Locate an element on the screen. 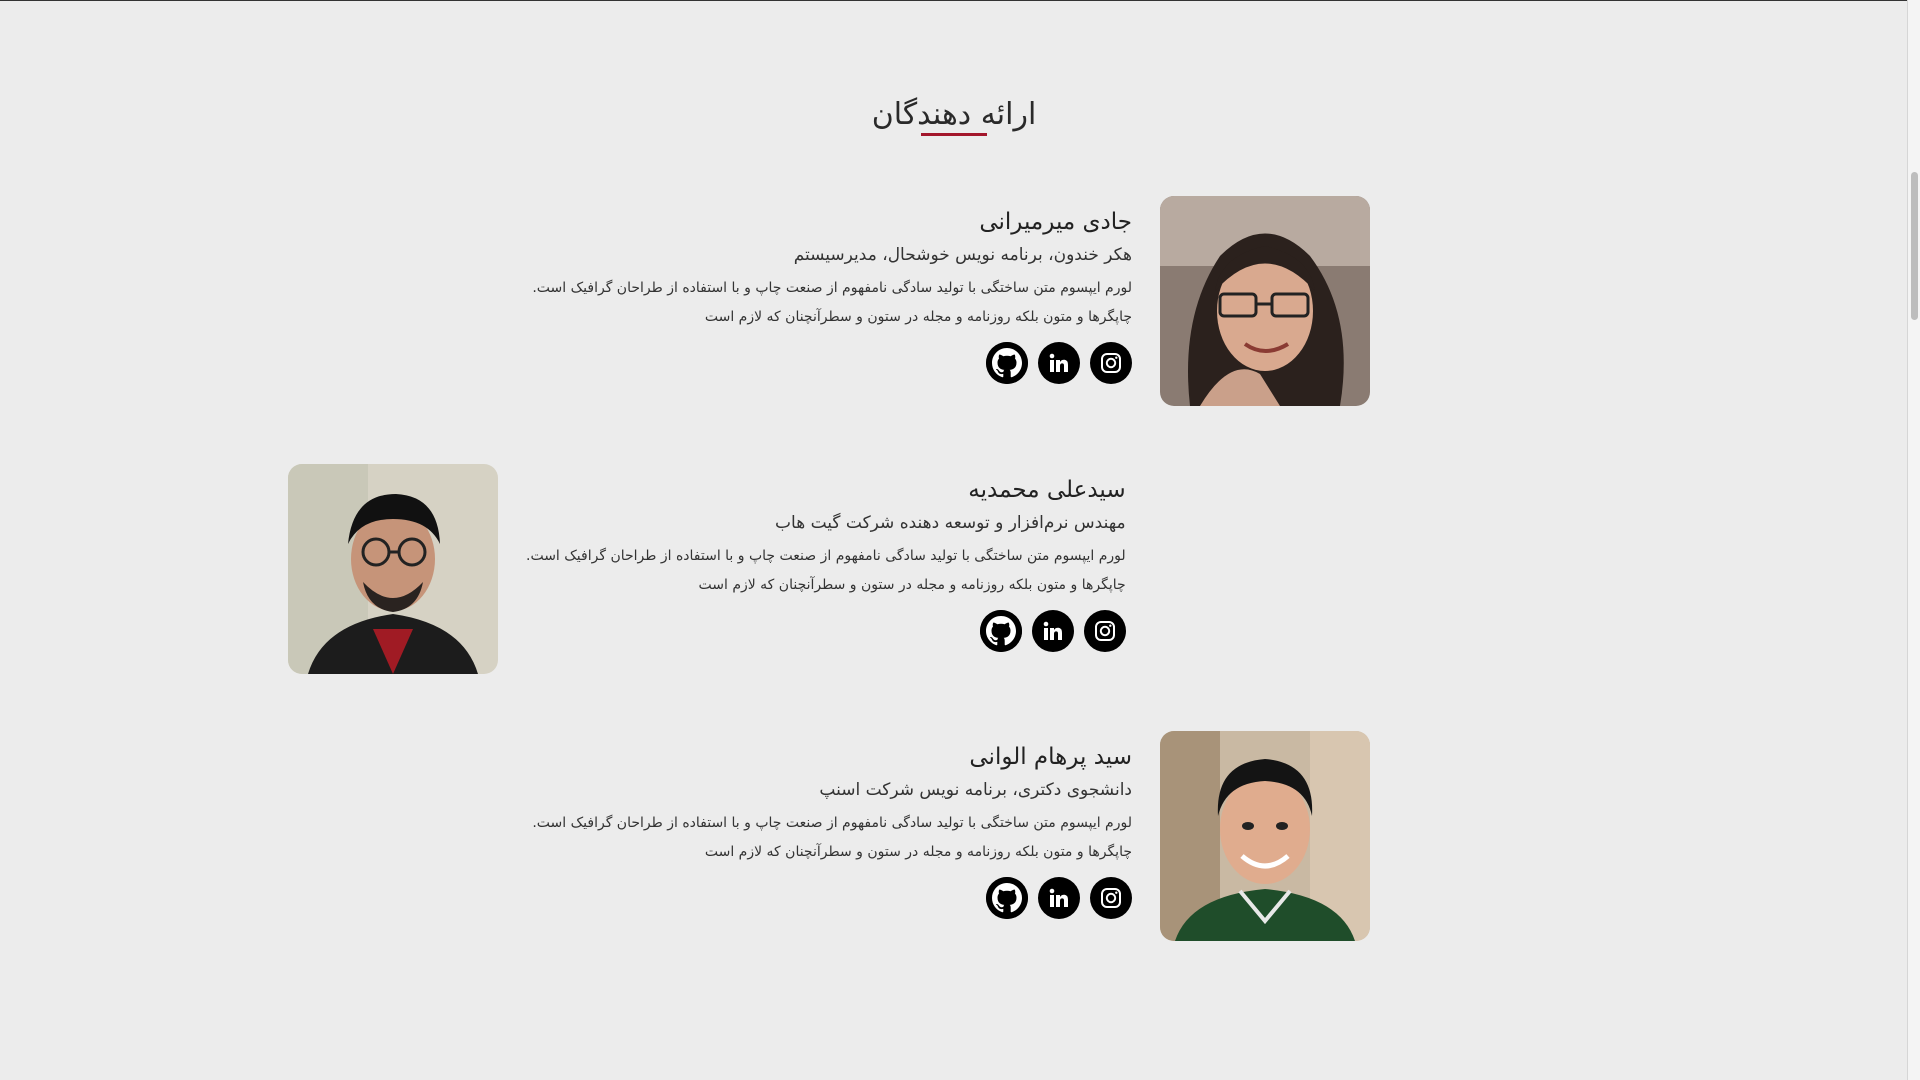 This screenshot has width=1920, height=1080. presenter-name: سید پرهام الوانی is located at coordinates (1050, 757).